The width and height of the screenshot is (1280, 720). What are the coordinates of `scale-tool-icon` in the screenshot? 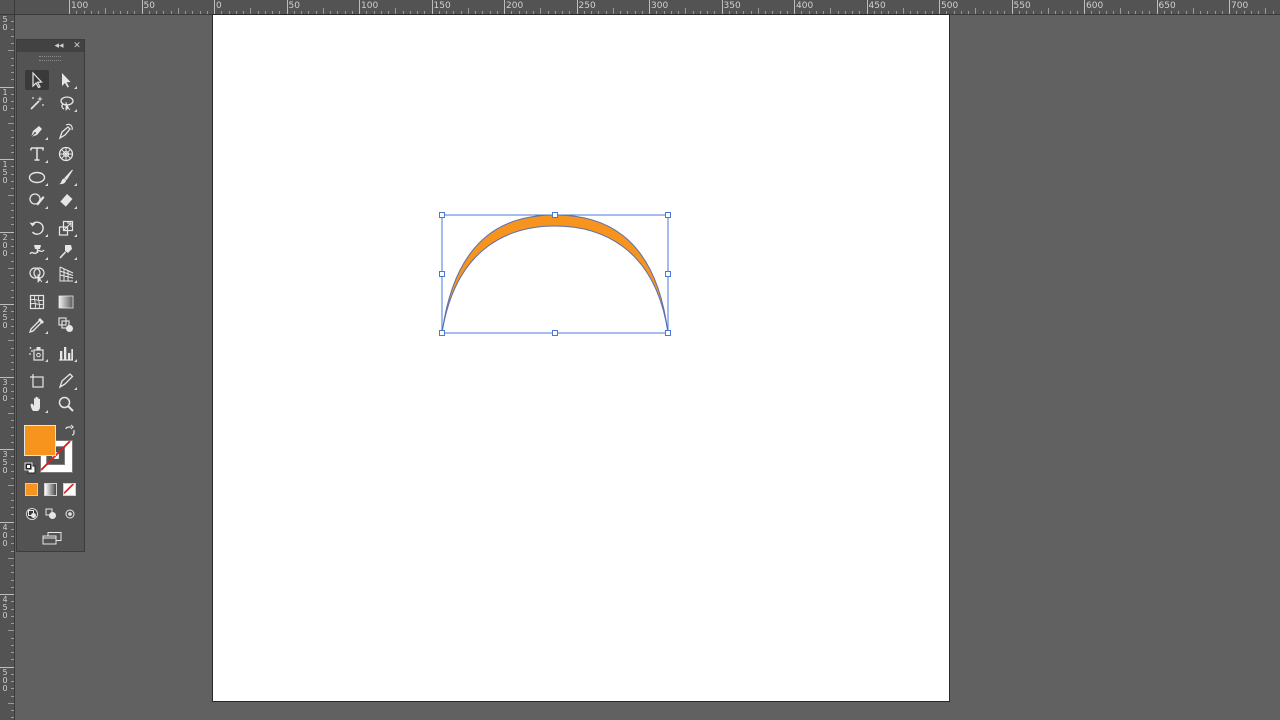 It's located at (66, 228).